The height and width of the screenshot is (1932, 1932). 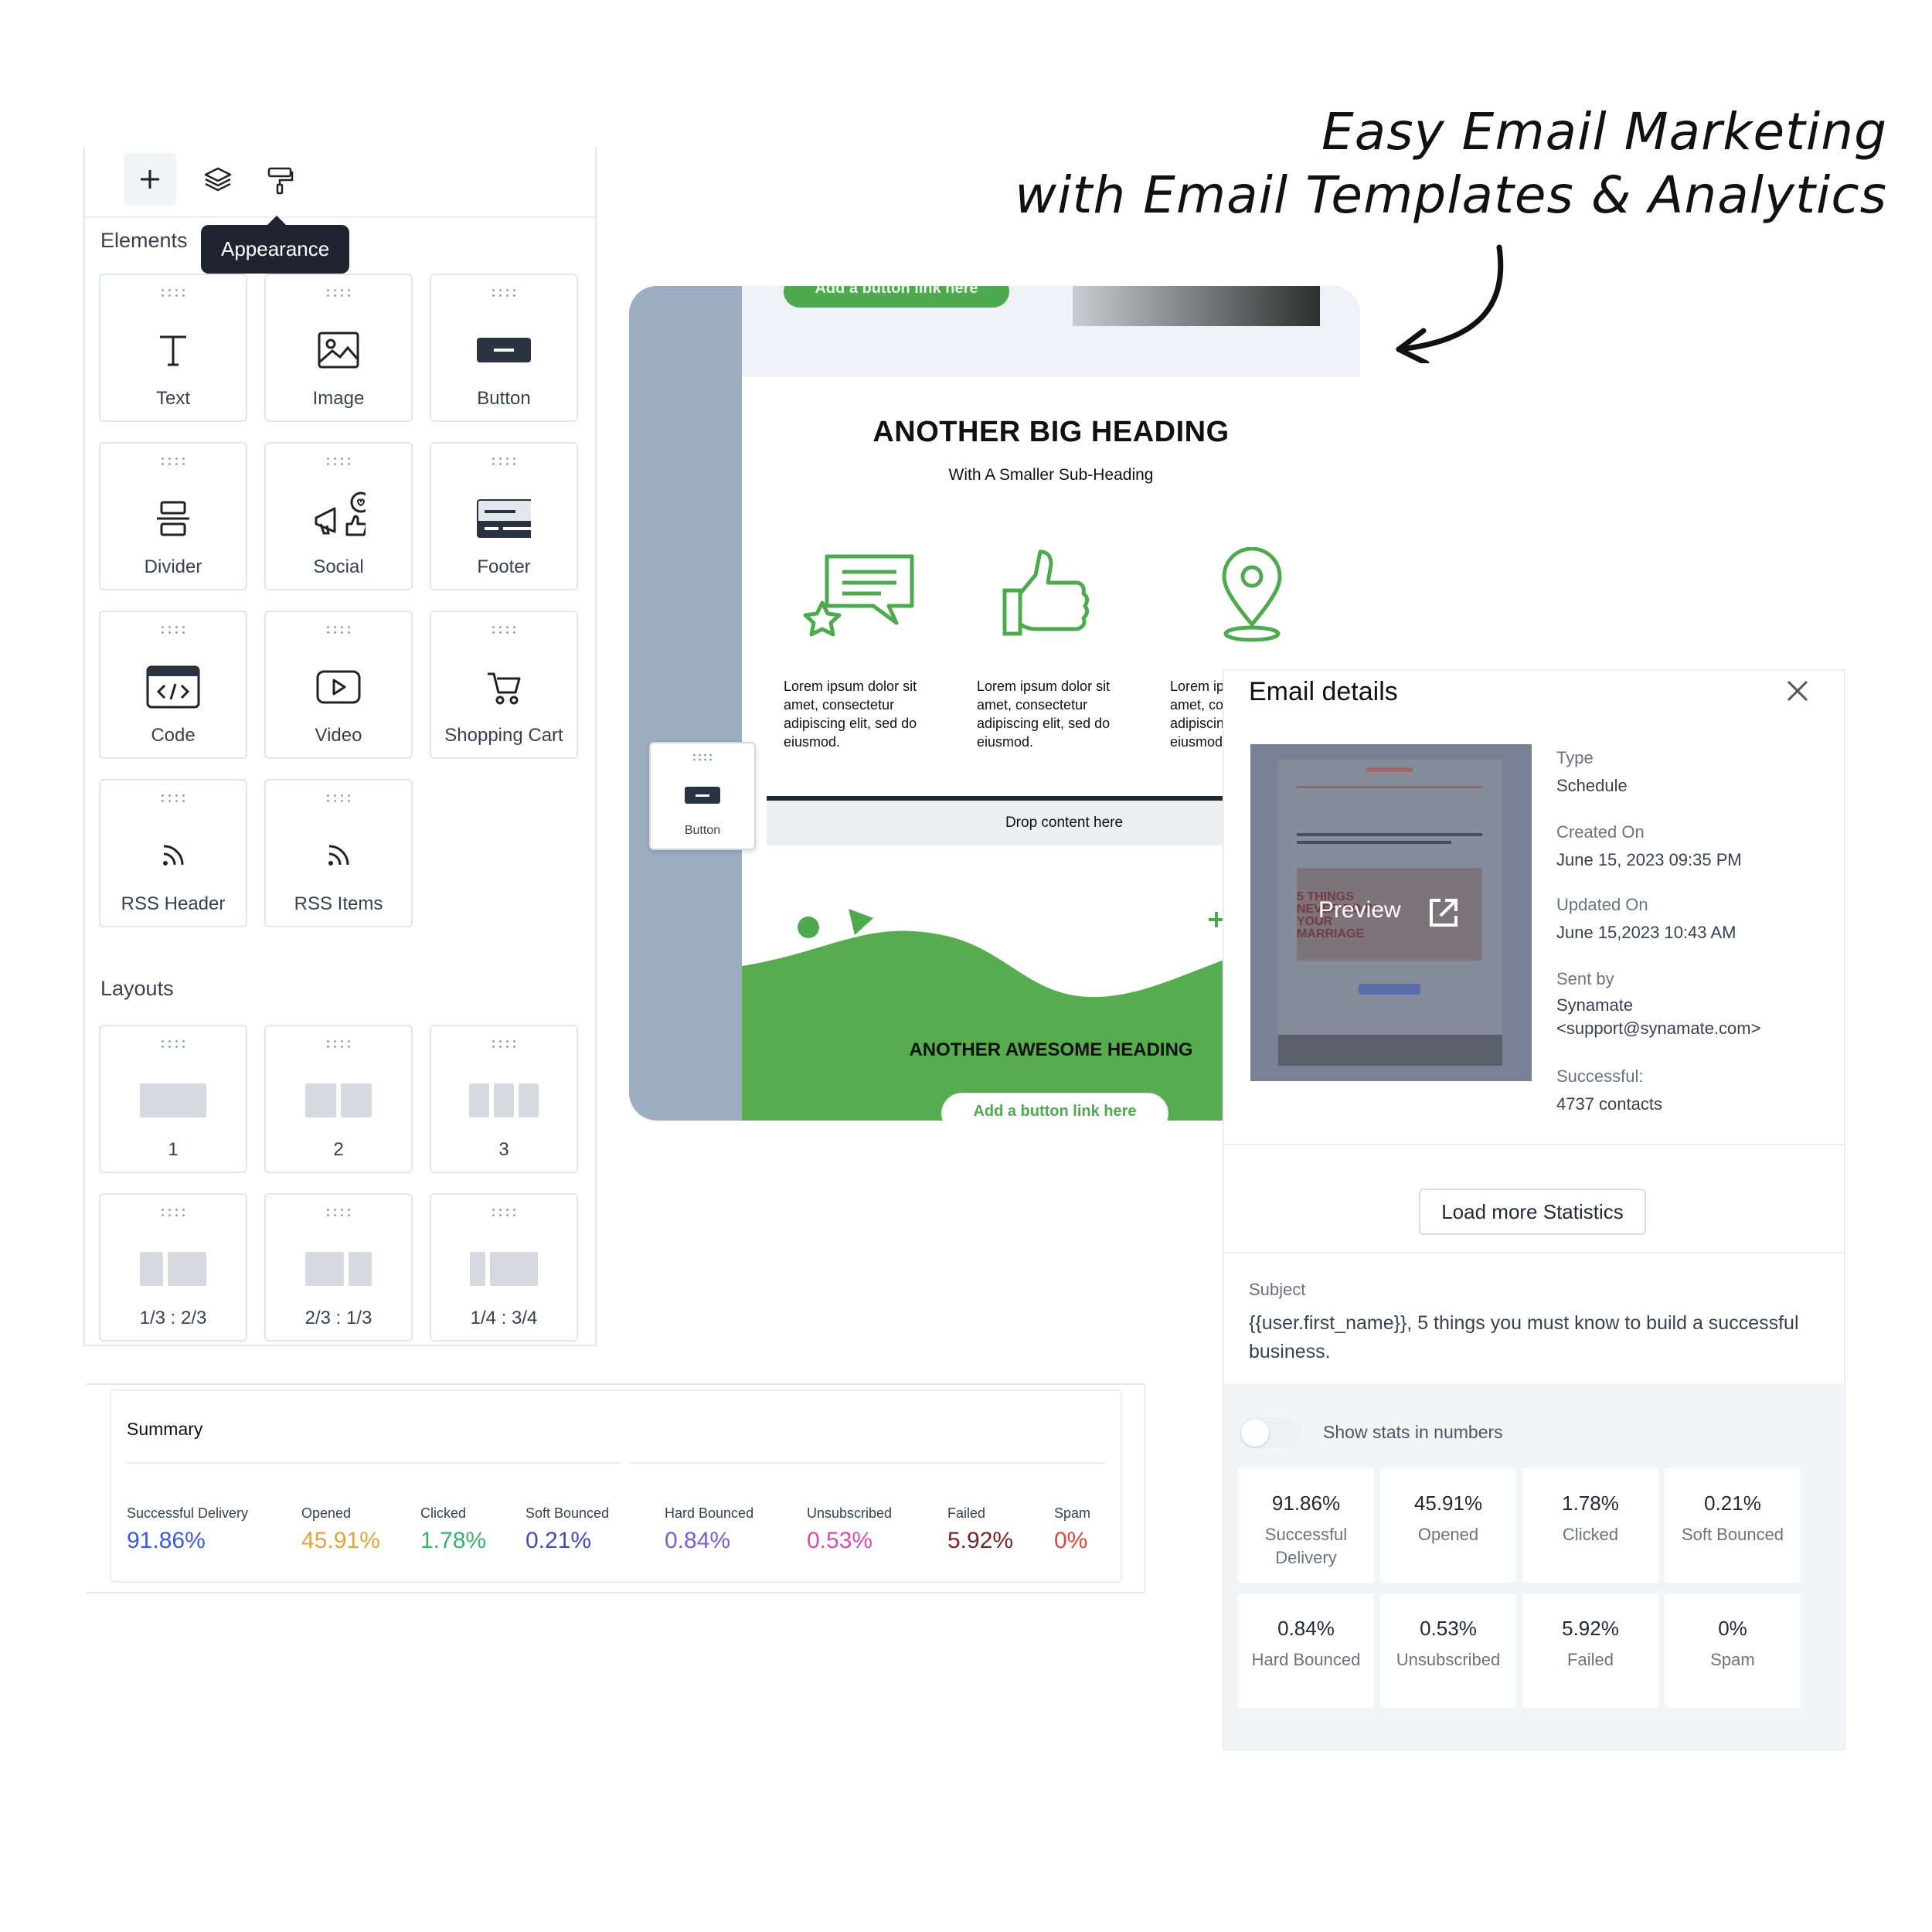 What do you see at coordinates (339, 853) in the screenshot?
I see `element-rss-items: RSS Items` at bounding box center [339, 853].